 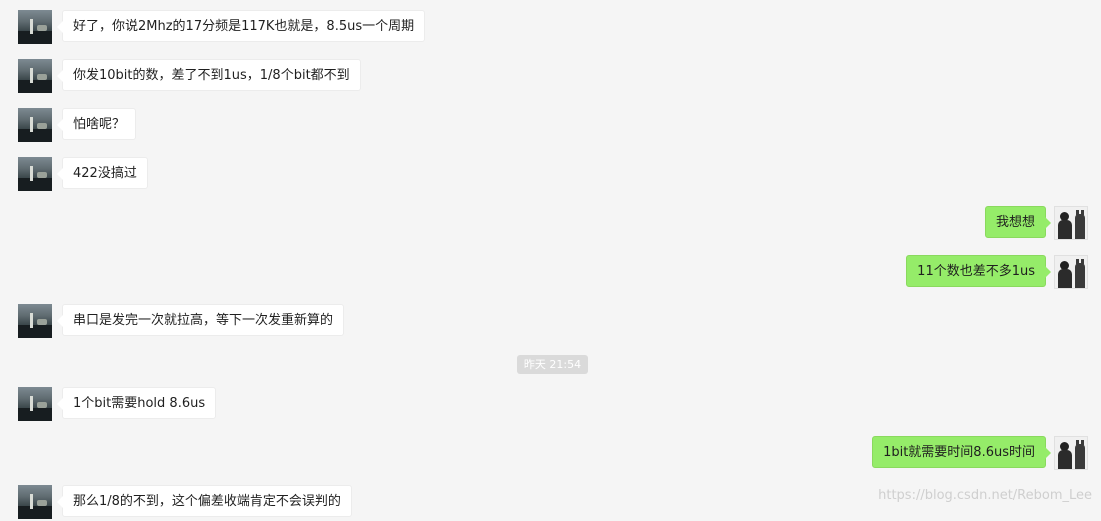 I want to click on message-bubble: 1bit就需要时间8.6us时间, so click(x=961, y=452).